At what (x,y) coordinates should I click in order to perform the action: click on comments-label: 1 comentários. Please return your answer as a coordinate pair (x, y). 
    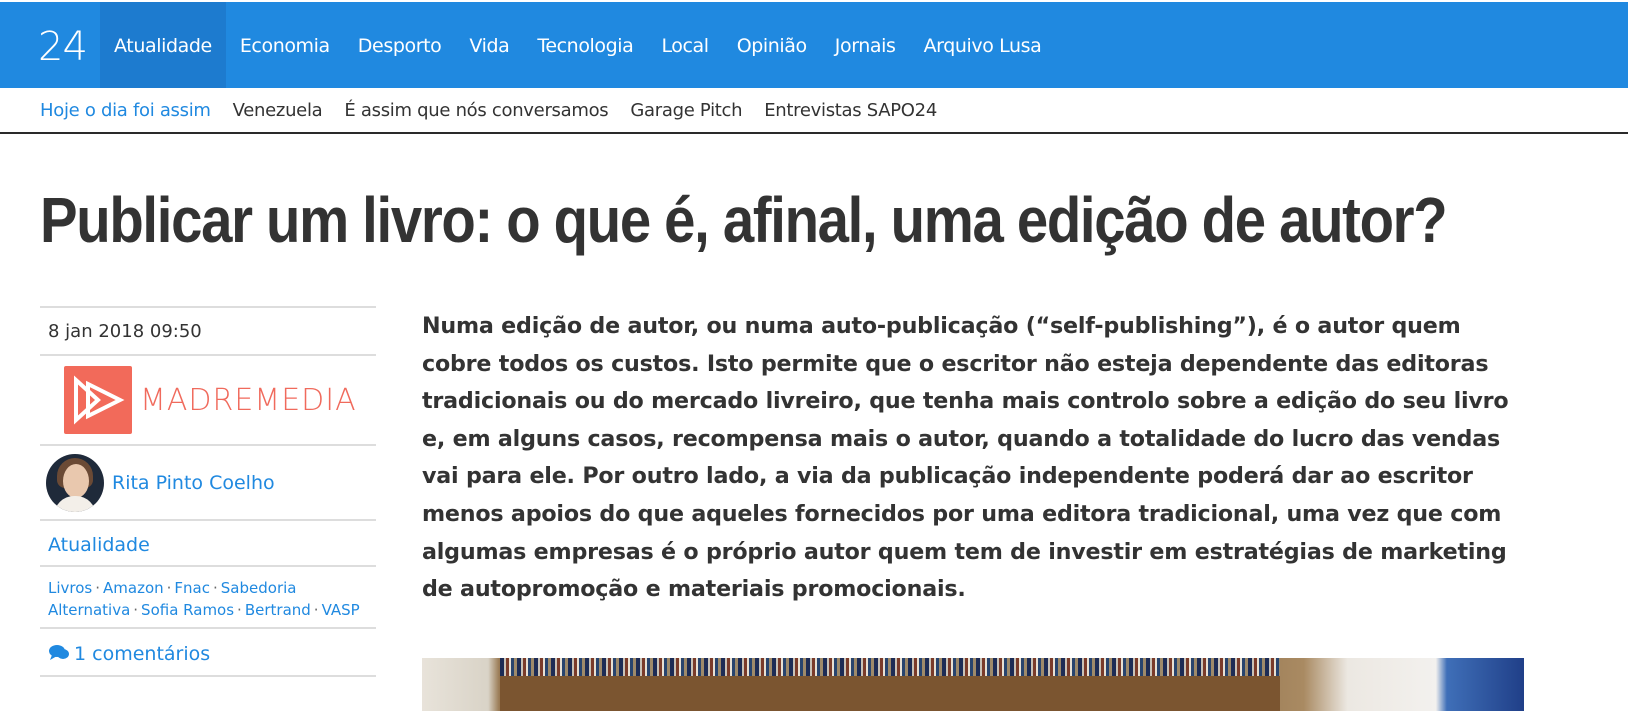
    Looking at the image, I should click on (142, 654).